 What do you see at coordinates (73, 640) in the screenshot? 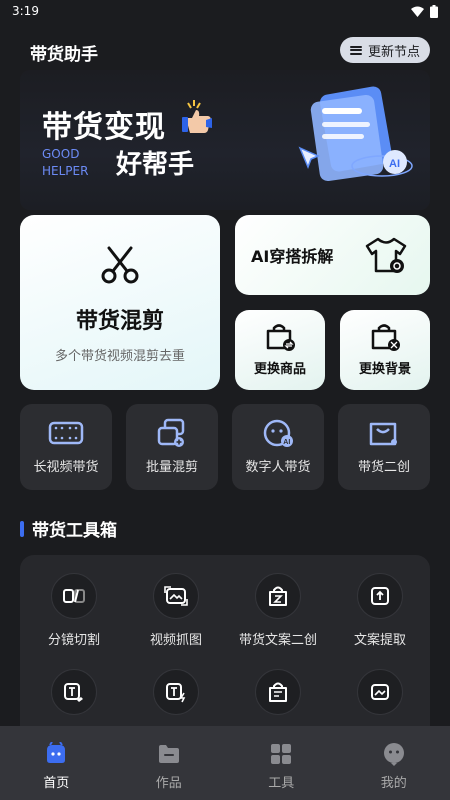
I see `tool-label: 分镜切割` at bounding box center [73, 640].